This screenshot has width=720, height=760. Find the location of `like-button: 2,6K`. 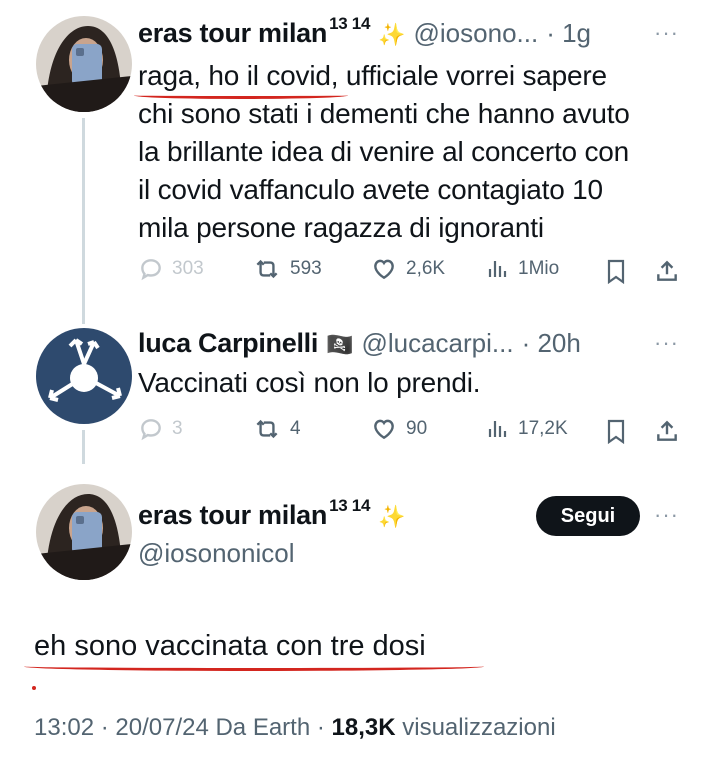

like-button: 2,6K is located at coordinates (407, 269).